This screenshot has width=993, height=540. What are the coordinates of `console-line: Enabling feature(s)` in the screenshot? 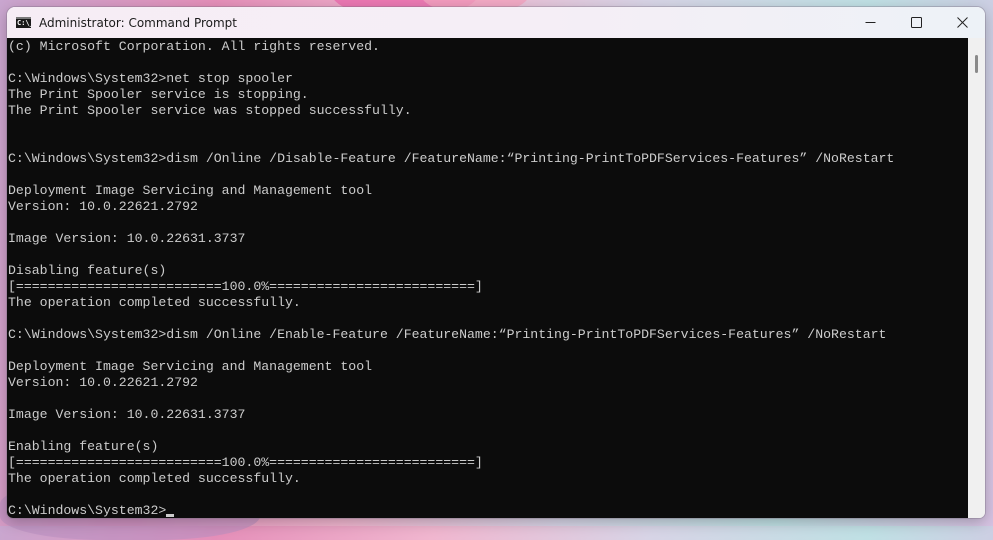 It's located at (451, 447).